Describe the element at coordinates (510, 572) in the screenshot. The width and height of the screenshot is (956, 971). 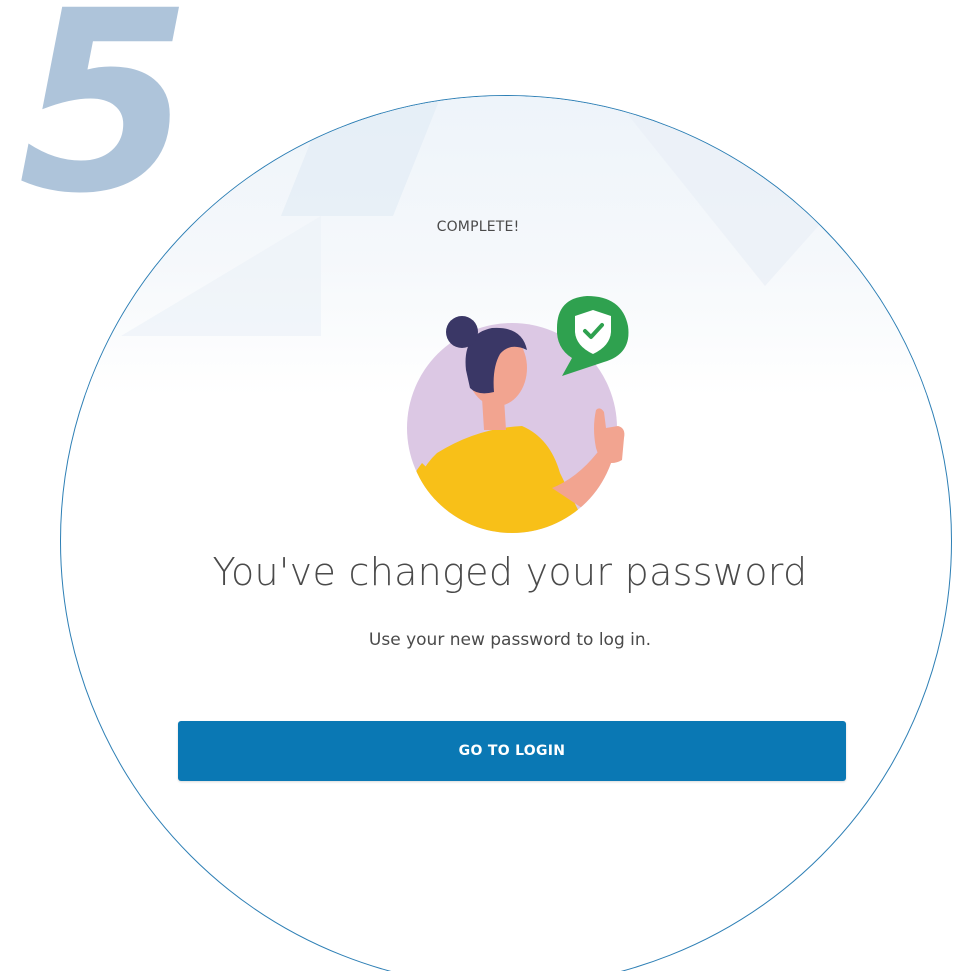
I see `page-title: You've changed your password` at that location.